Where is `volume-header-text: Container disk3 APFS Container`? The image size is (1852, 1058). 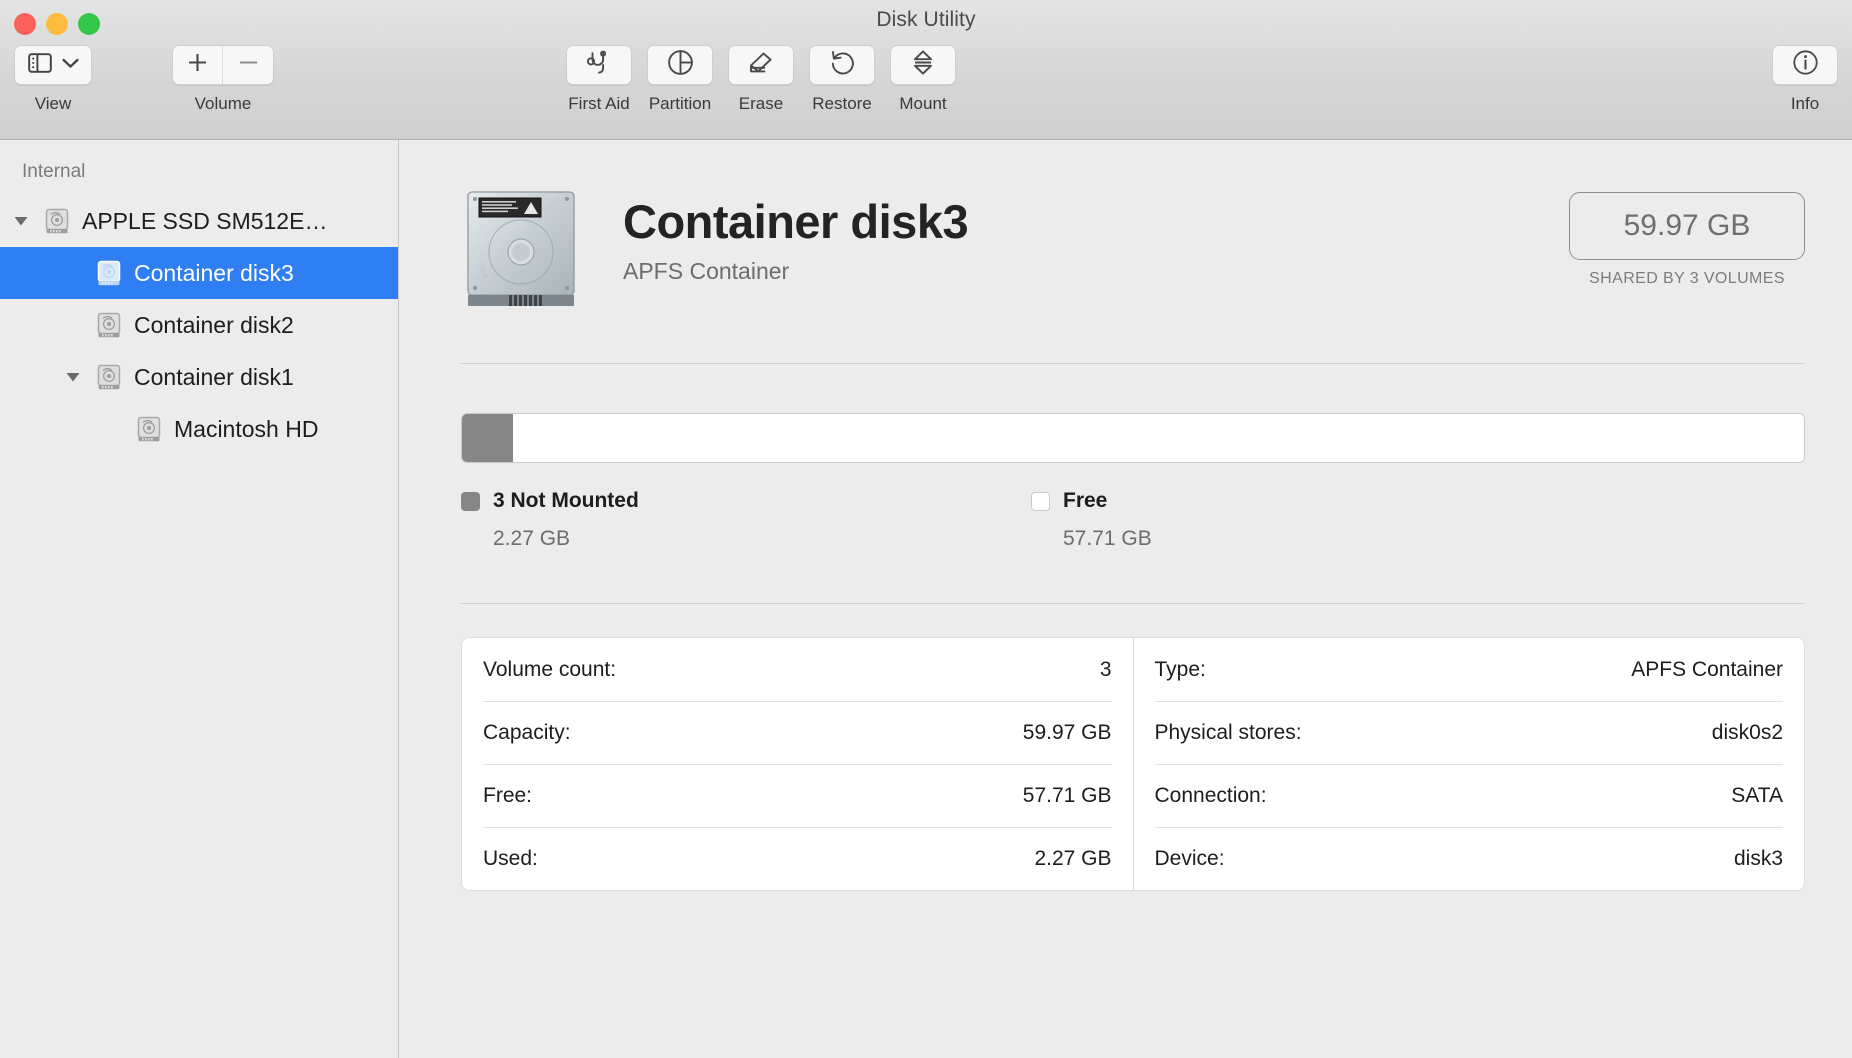 volume-header-text: Container disk3 APFS Container is located at coordinates (796, 239).